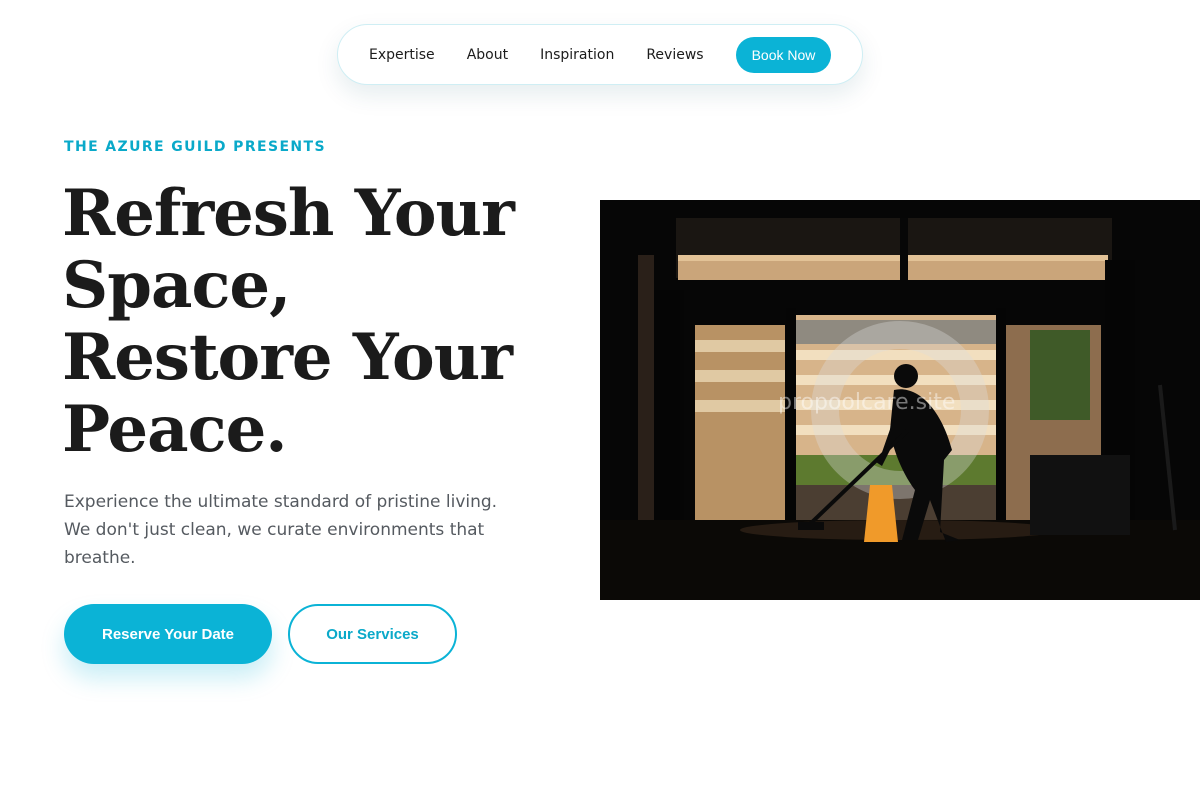 The image size is (1200, 800). I want to click on nav-link-expertise: Expertise, so click(402, 55).